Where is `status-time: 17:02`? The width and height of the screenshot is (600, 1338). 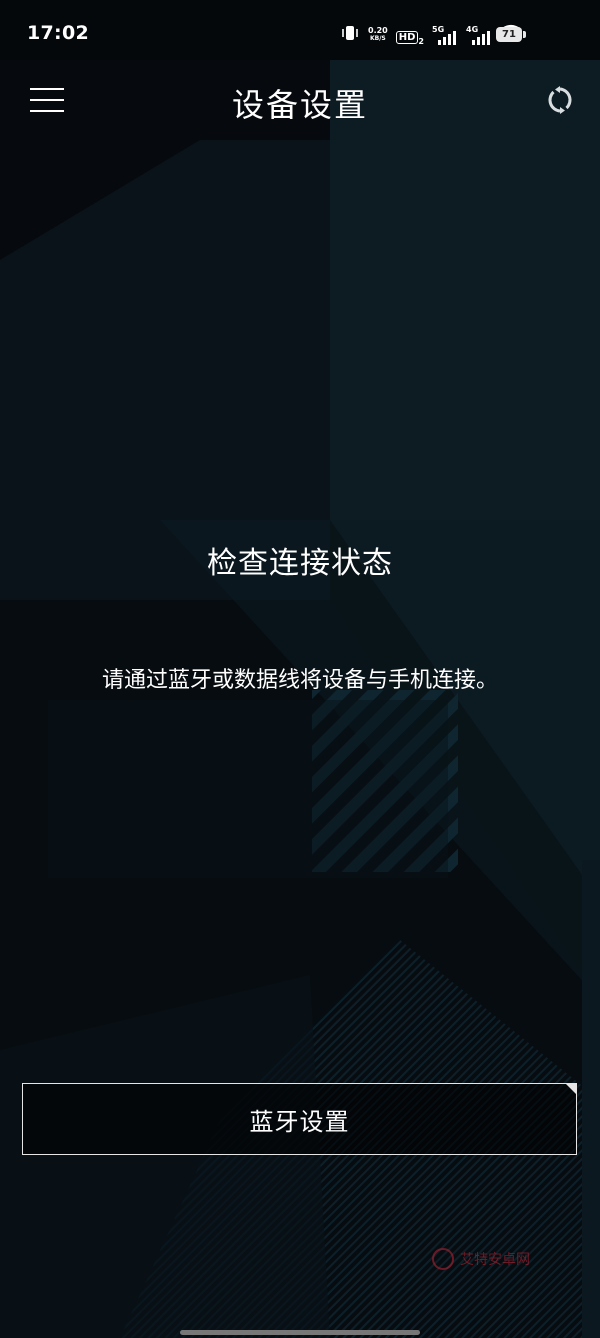 status-time: 17:02 is located at coordinates (58, 33).